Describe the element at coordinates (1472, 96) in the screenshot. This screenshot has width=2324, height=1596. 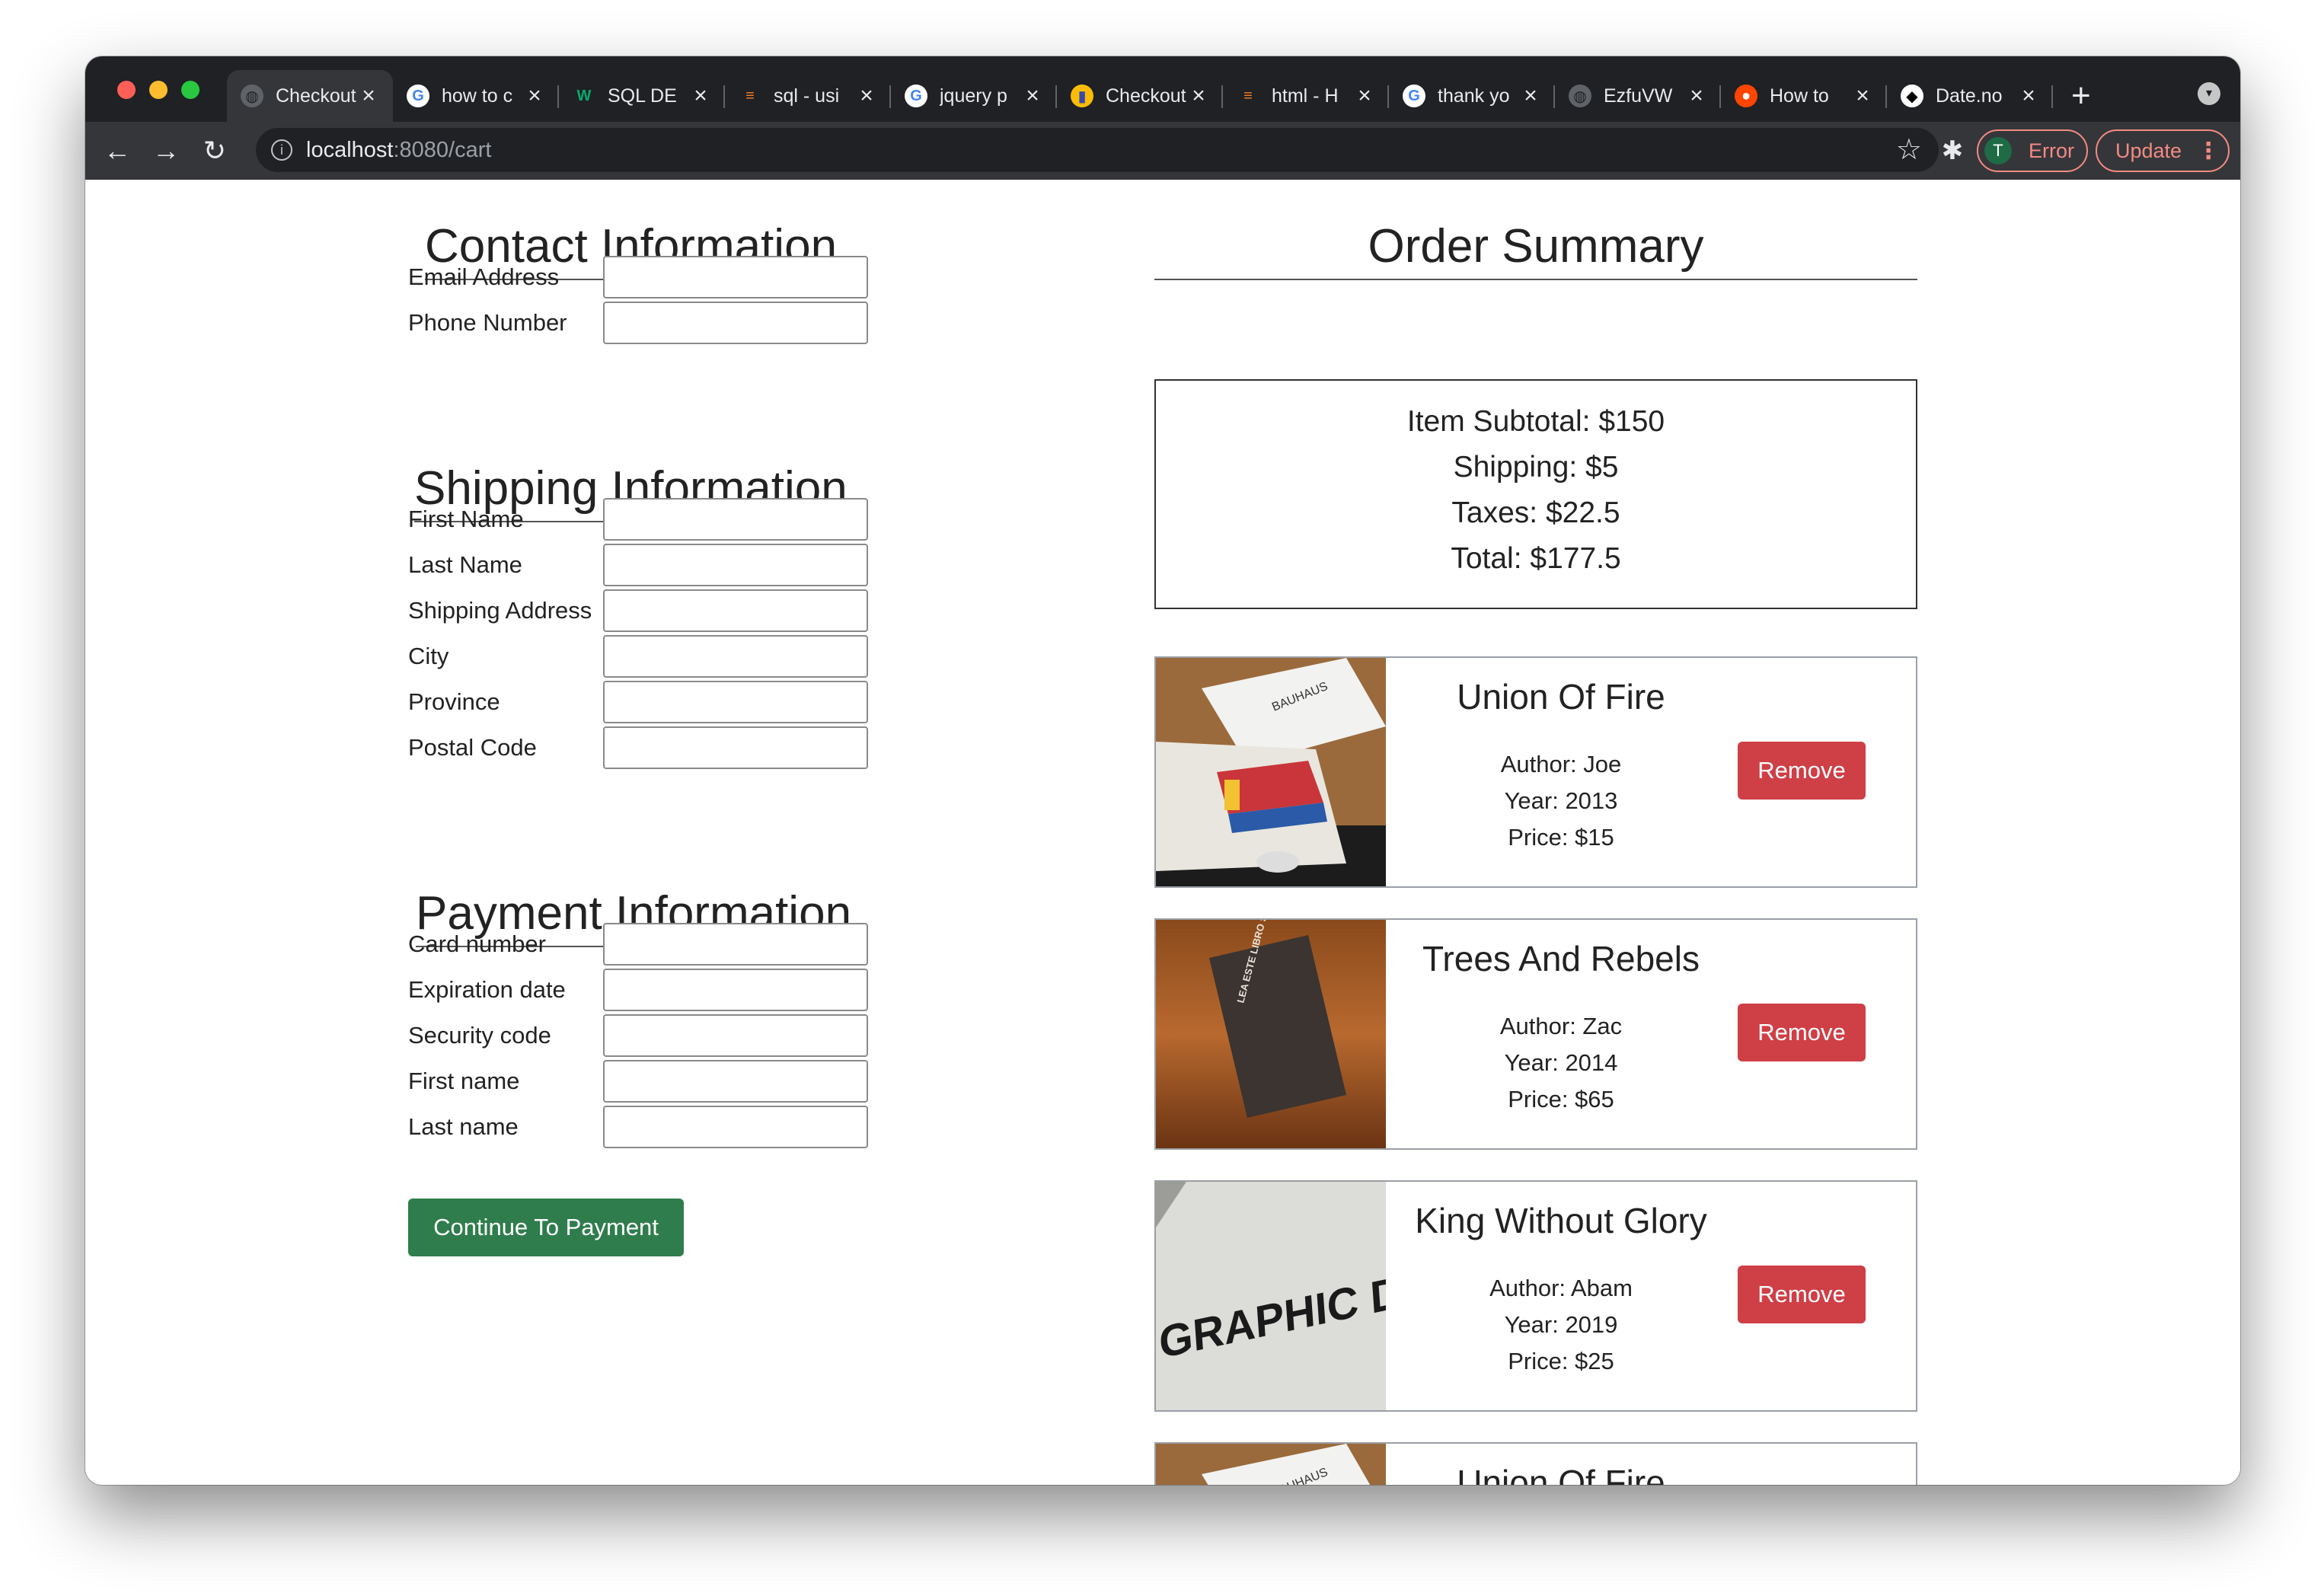
I see `browser-tab: Gthank yo ×` at that location.